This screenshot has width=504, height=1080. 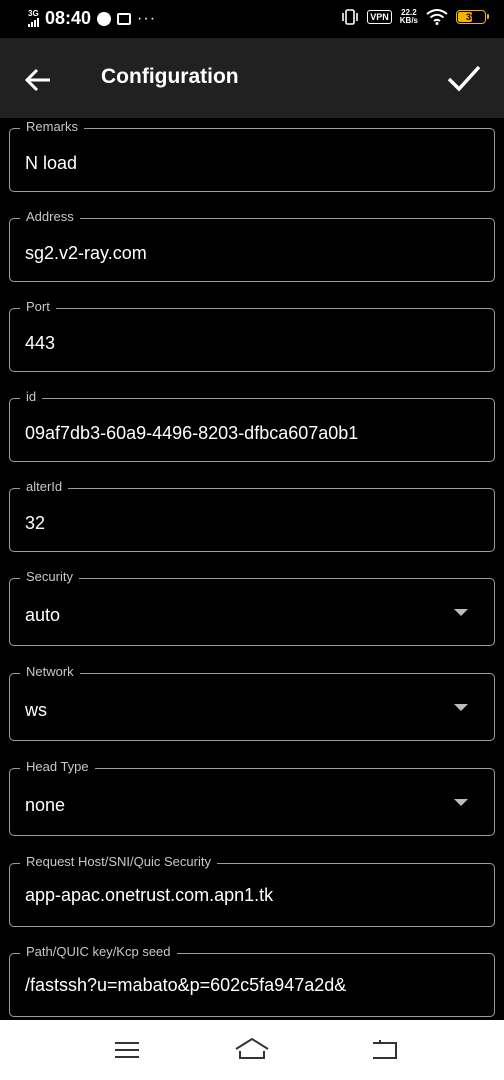 What do you see at coordinates (45, 805) in the screenshot?
I see `head-type-value: none` at bounding box center [45, 805].